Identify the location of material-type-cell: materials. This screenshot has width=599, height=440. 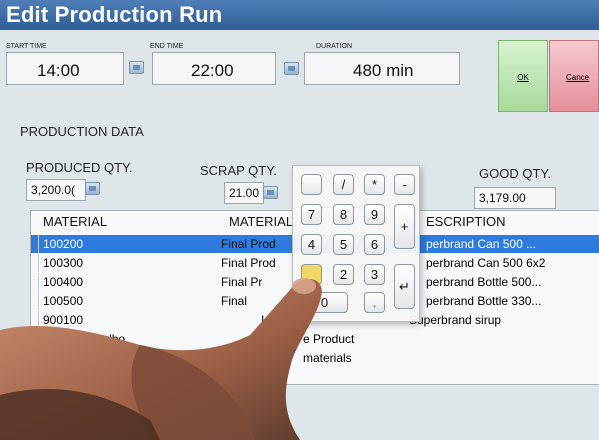
(327, 358).